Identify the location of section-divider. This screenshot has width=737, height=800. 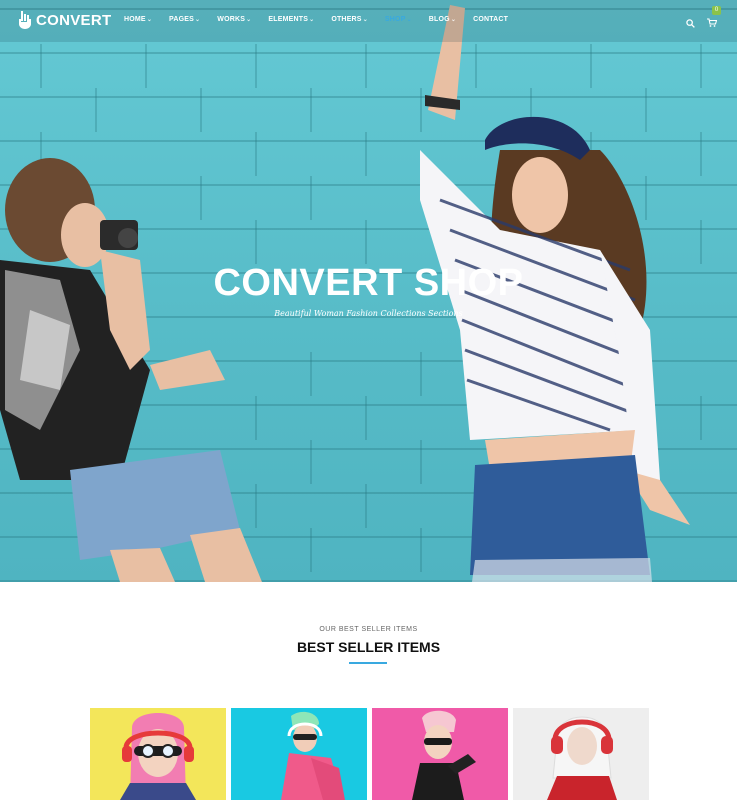
(368, 663).